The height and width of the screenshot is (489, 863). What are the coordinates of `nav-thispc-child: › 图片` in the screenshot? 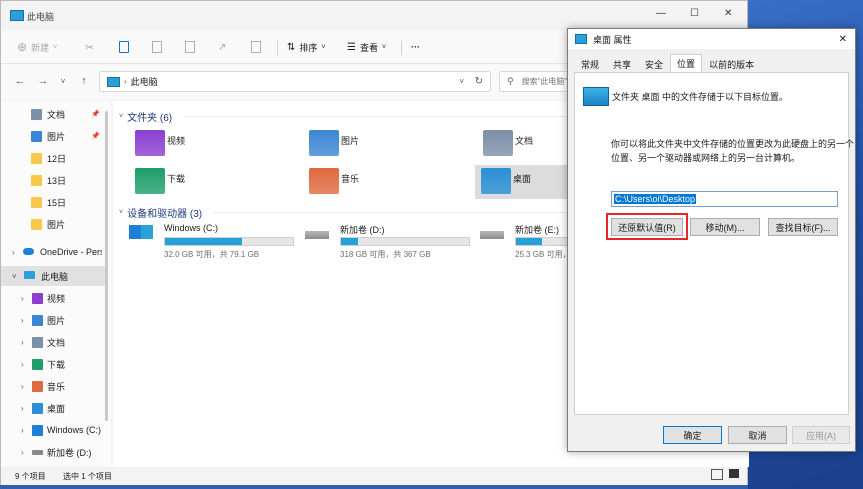 It's located at (53, 320).